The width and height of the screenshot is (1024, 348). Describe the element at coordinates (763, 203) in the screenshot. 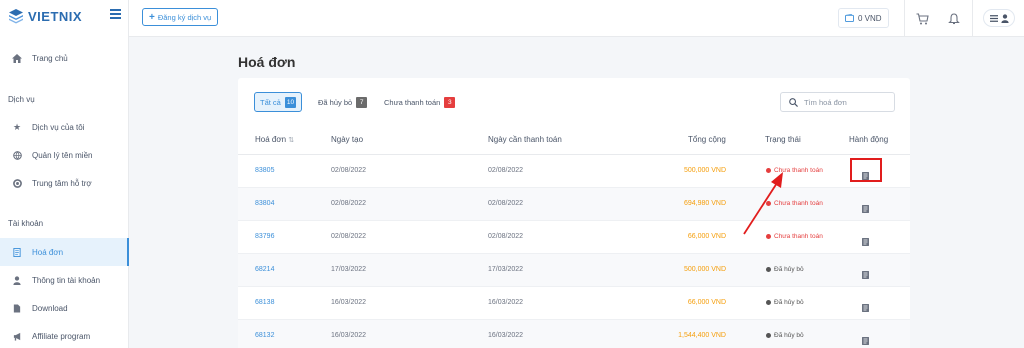

I see `annotation-arrow` at that location.